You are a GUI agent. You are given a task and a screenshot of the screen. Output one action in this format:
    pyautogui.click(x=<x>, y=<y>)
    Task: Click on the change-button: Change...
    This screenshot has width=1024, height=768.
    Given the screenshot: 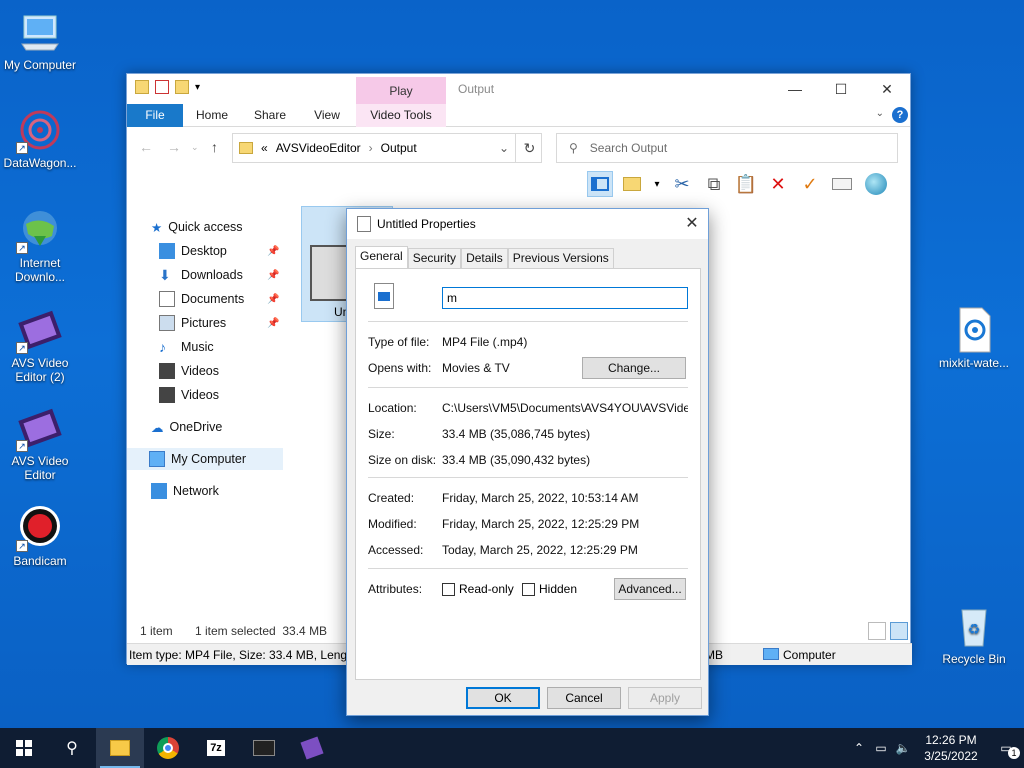 What is the action you would take?
    pyautogui.click(x=634, y=368)
    